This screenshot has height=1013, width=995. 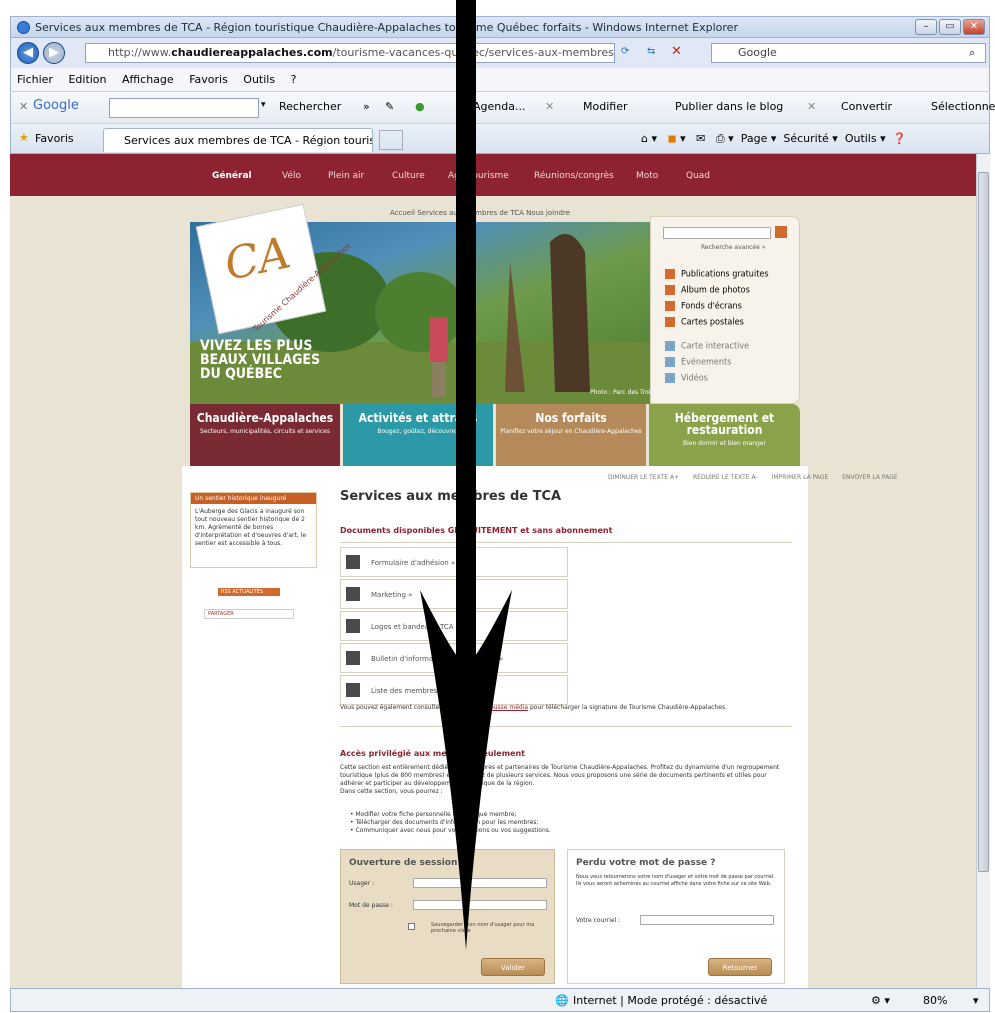 I want to click on share-button: PARTAGER, so click(x=249, y=614).